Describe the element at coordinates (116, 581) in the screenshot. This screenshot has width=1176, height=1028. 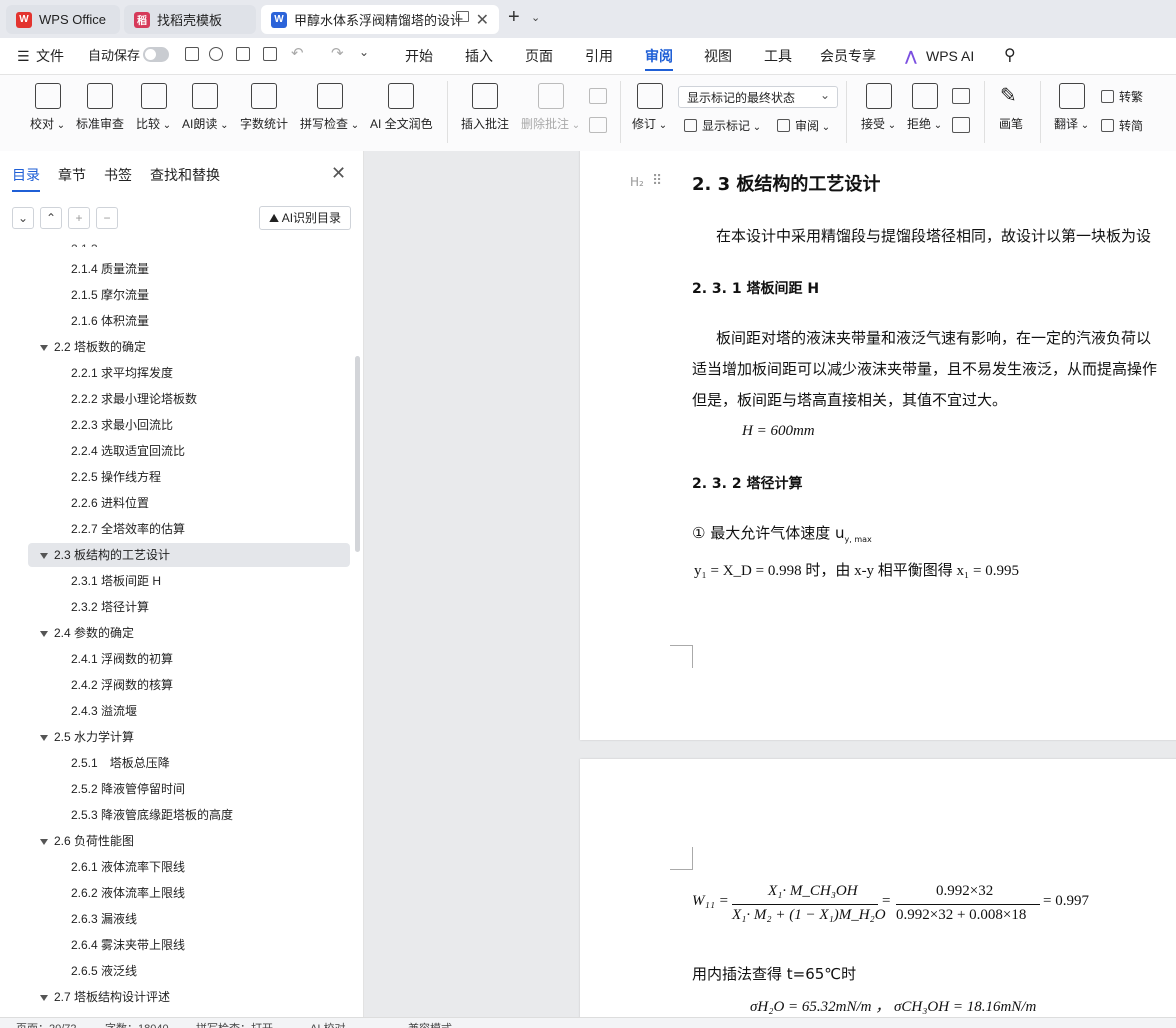
I see `outline-subsection-item: 2.3.1 塔板间距 H` at that location.